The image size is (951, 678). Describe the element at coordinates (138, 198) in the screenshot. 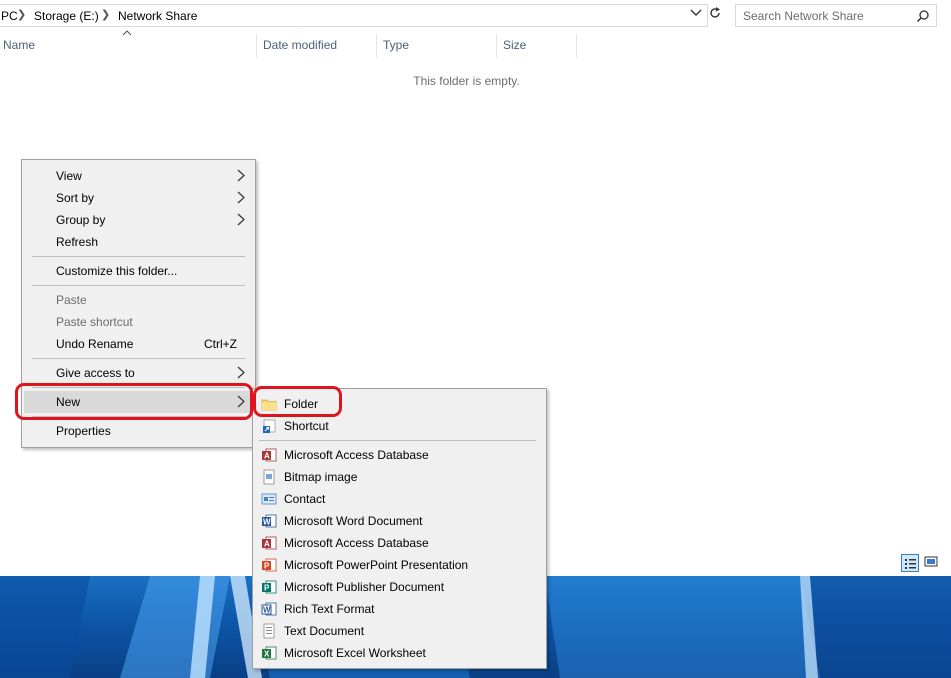

I see `menu-item-sort-by: Sort by` at that location.